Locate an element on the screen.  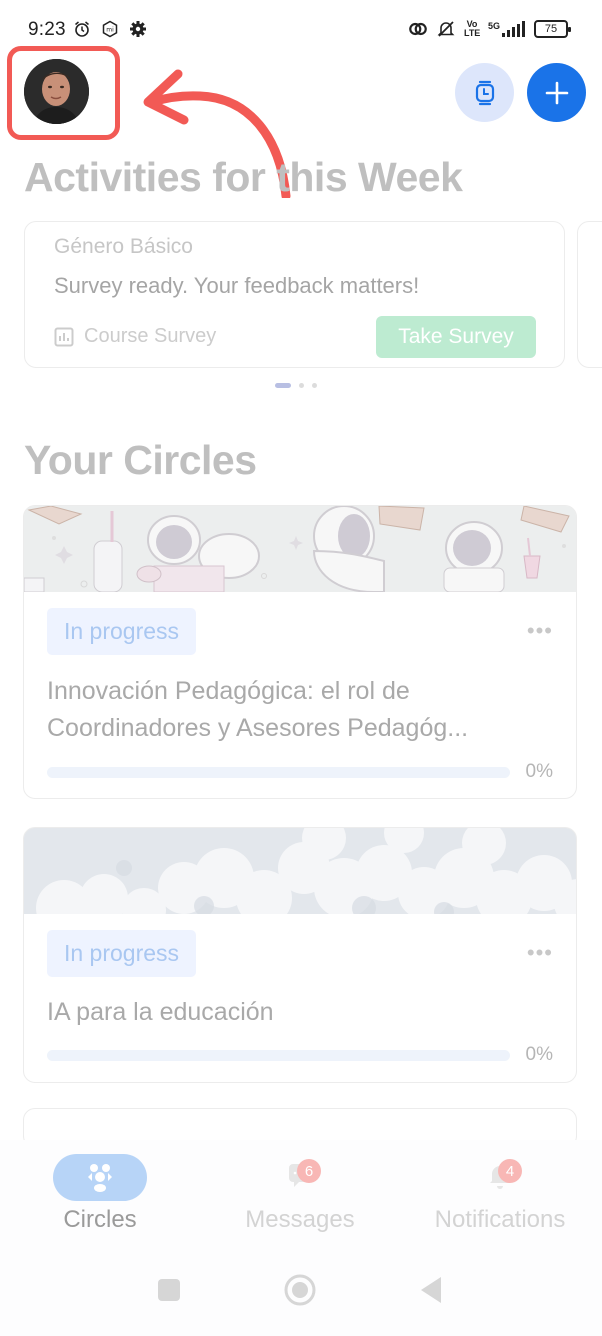
activity-course-name: Género Básico is located at coordinates (123, 246).